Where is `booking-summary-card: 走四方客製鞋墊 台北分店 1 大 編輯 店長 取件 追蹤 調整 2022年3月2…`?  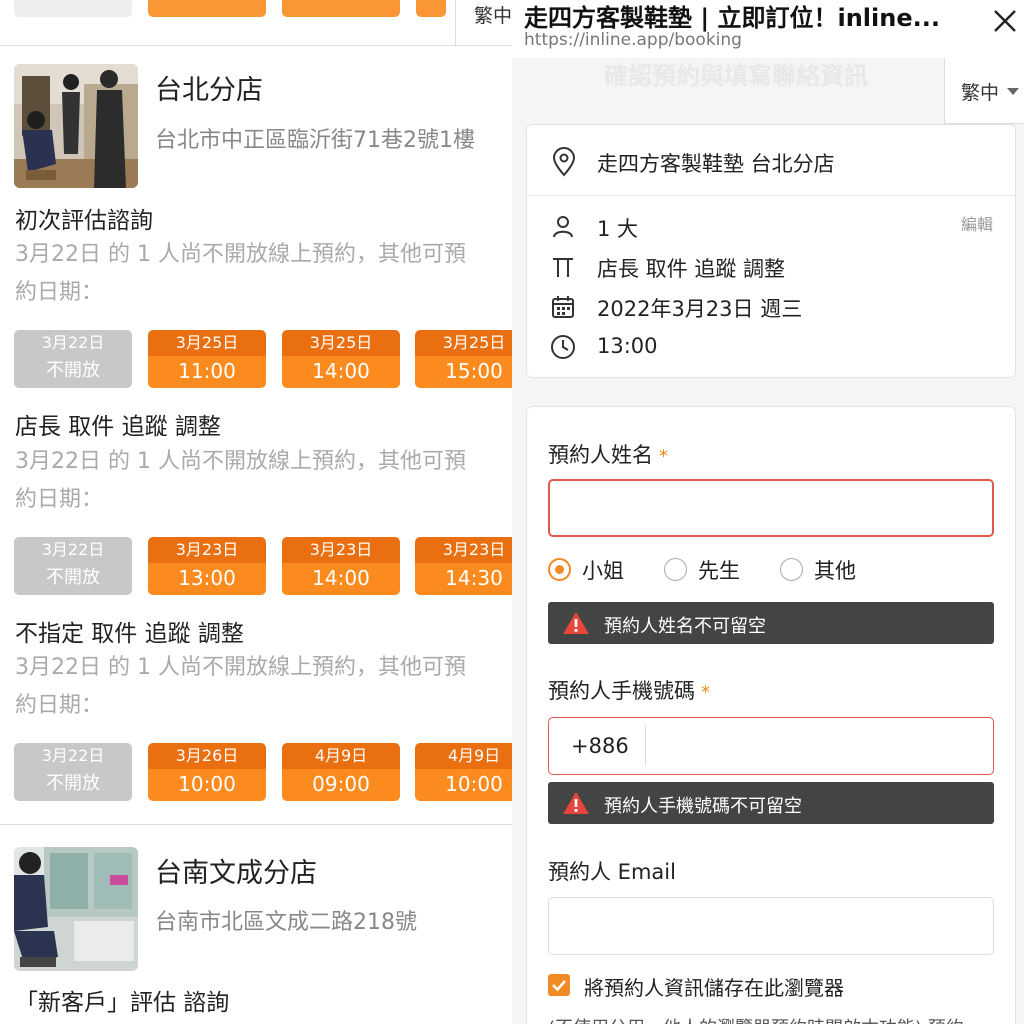 booking-summary-card: 走四方客製鞋墊 台北分店 1 大 編輯 店長 取件 追蹤 調整 2022年3月2… is located at coordinates (771, 251).